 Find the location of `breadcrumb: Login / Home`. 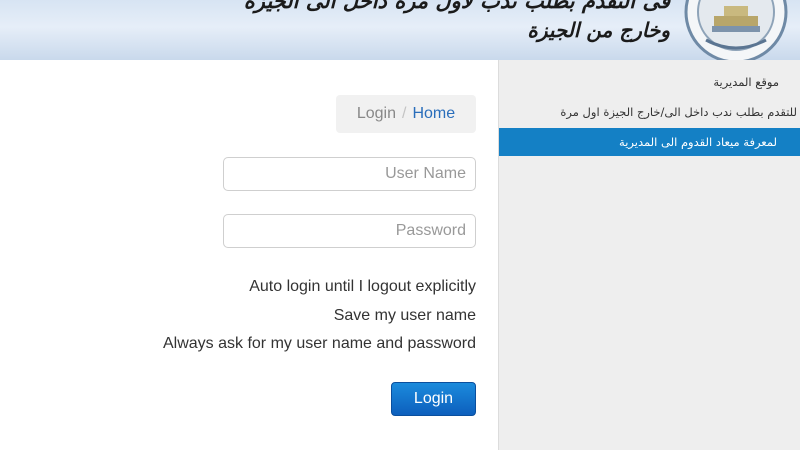

breadcrumb: Login / Home is located at coordinates (406, 114).